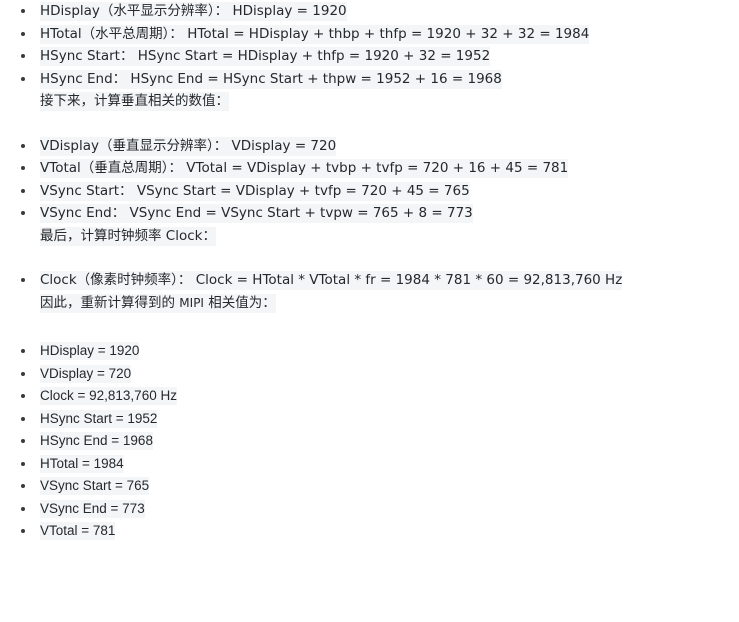  Describe the element at coordinates (95, 486) in the screenshot. I see `list-item-text: VSync Start = 765` at that location.